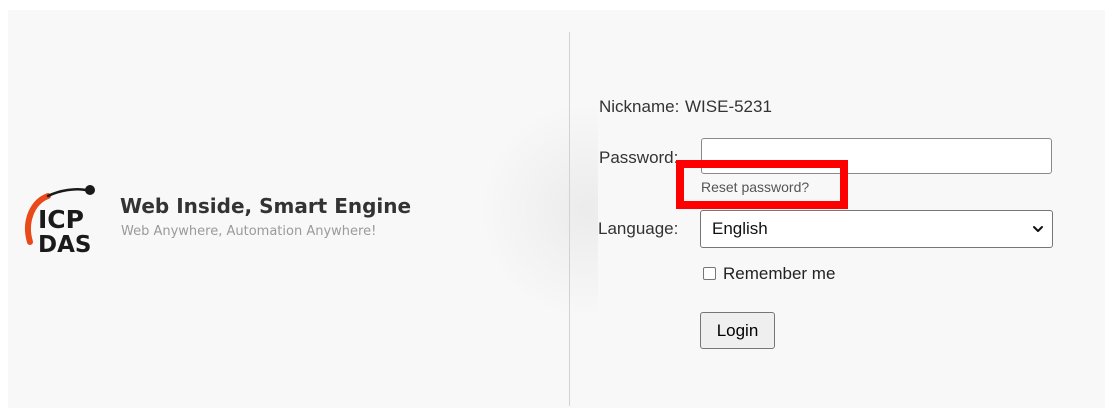  Describe the element at coordinates (762, 184) in the screenshot. I see `highlight-box` at that location.